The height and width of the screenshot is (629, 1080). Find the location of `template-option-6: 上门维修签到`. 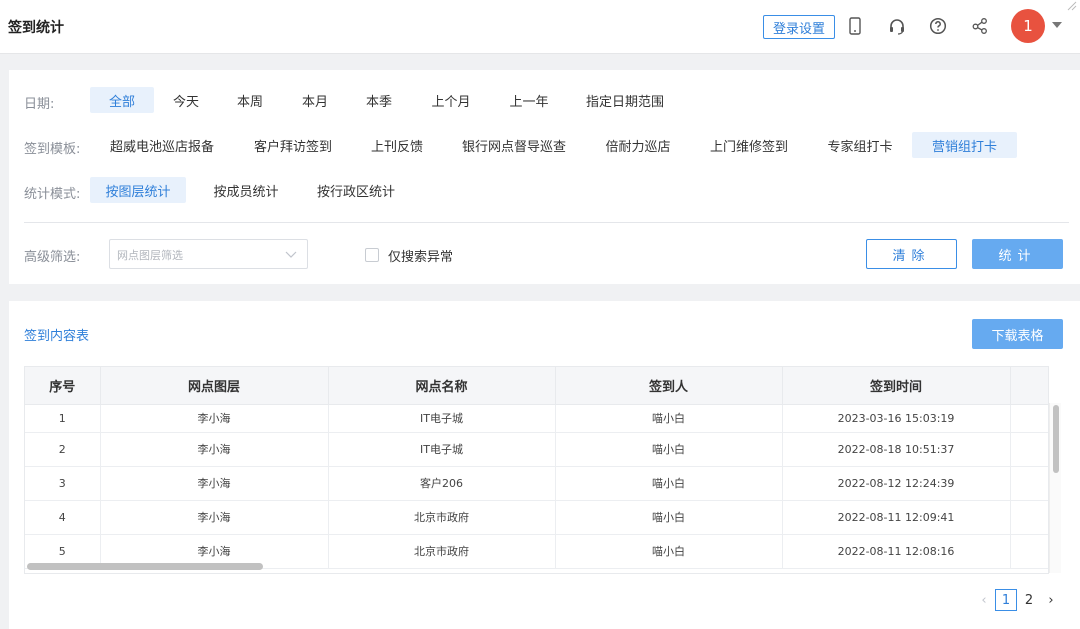

template-option-6: 上门维修签到 is located at coordinates (749, 145).